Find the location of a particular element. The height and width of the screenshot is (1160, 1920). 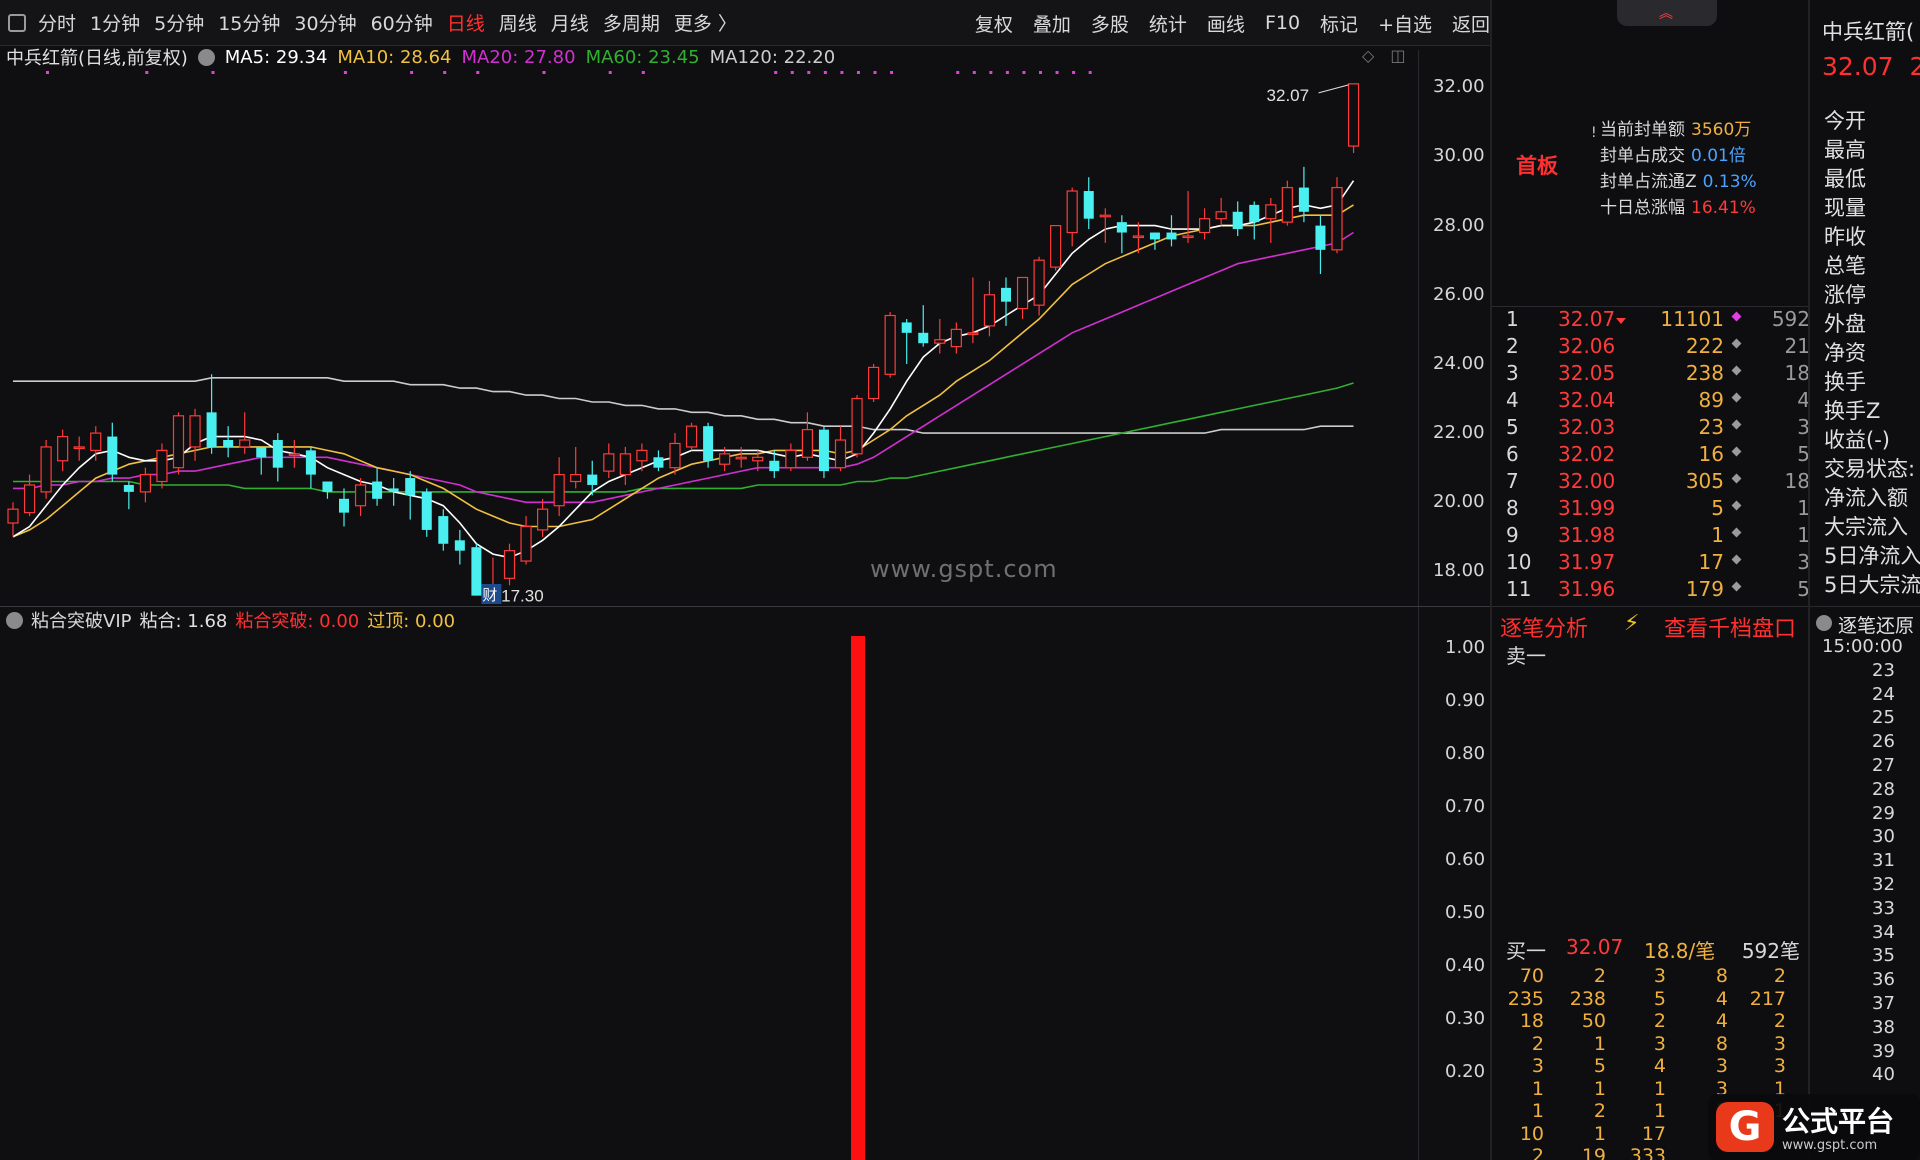

add-watchlist-button: +自选 is located at coordinates (1405, 23).